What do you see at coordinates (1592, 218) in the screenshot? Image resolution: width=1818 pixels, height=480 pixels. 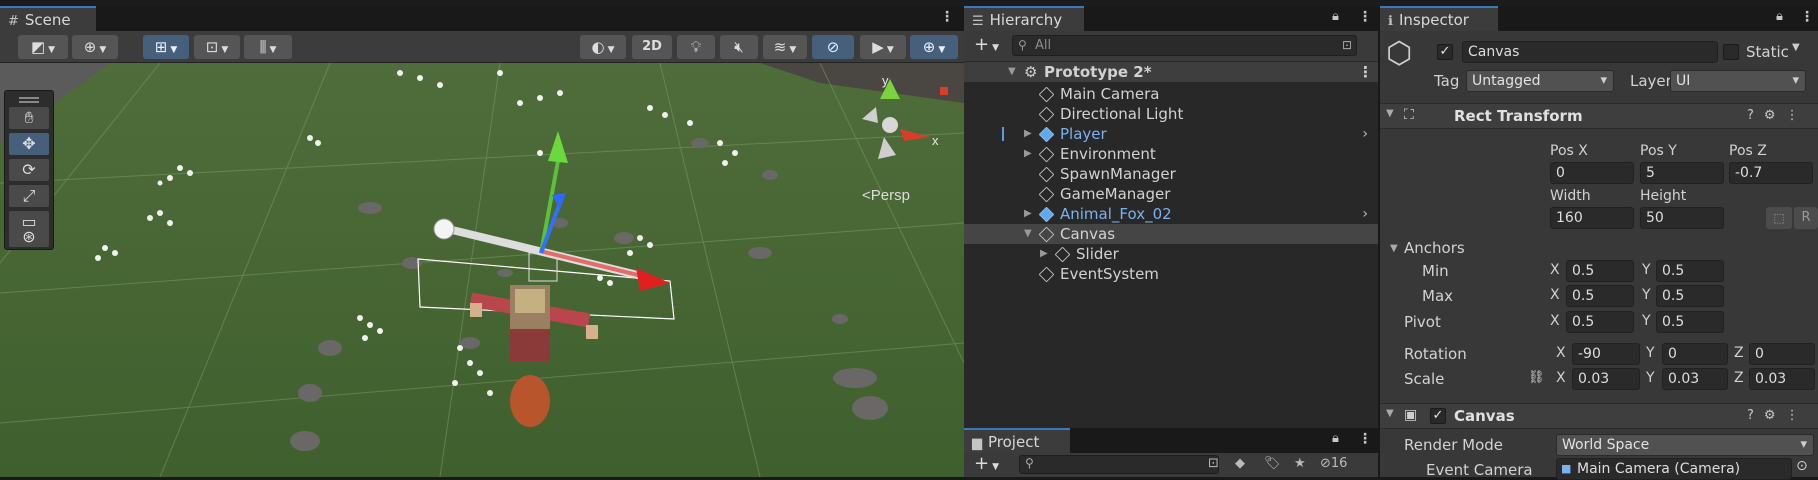 I see `width-input: 160` at bounding box center [1592, 218].